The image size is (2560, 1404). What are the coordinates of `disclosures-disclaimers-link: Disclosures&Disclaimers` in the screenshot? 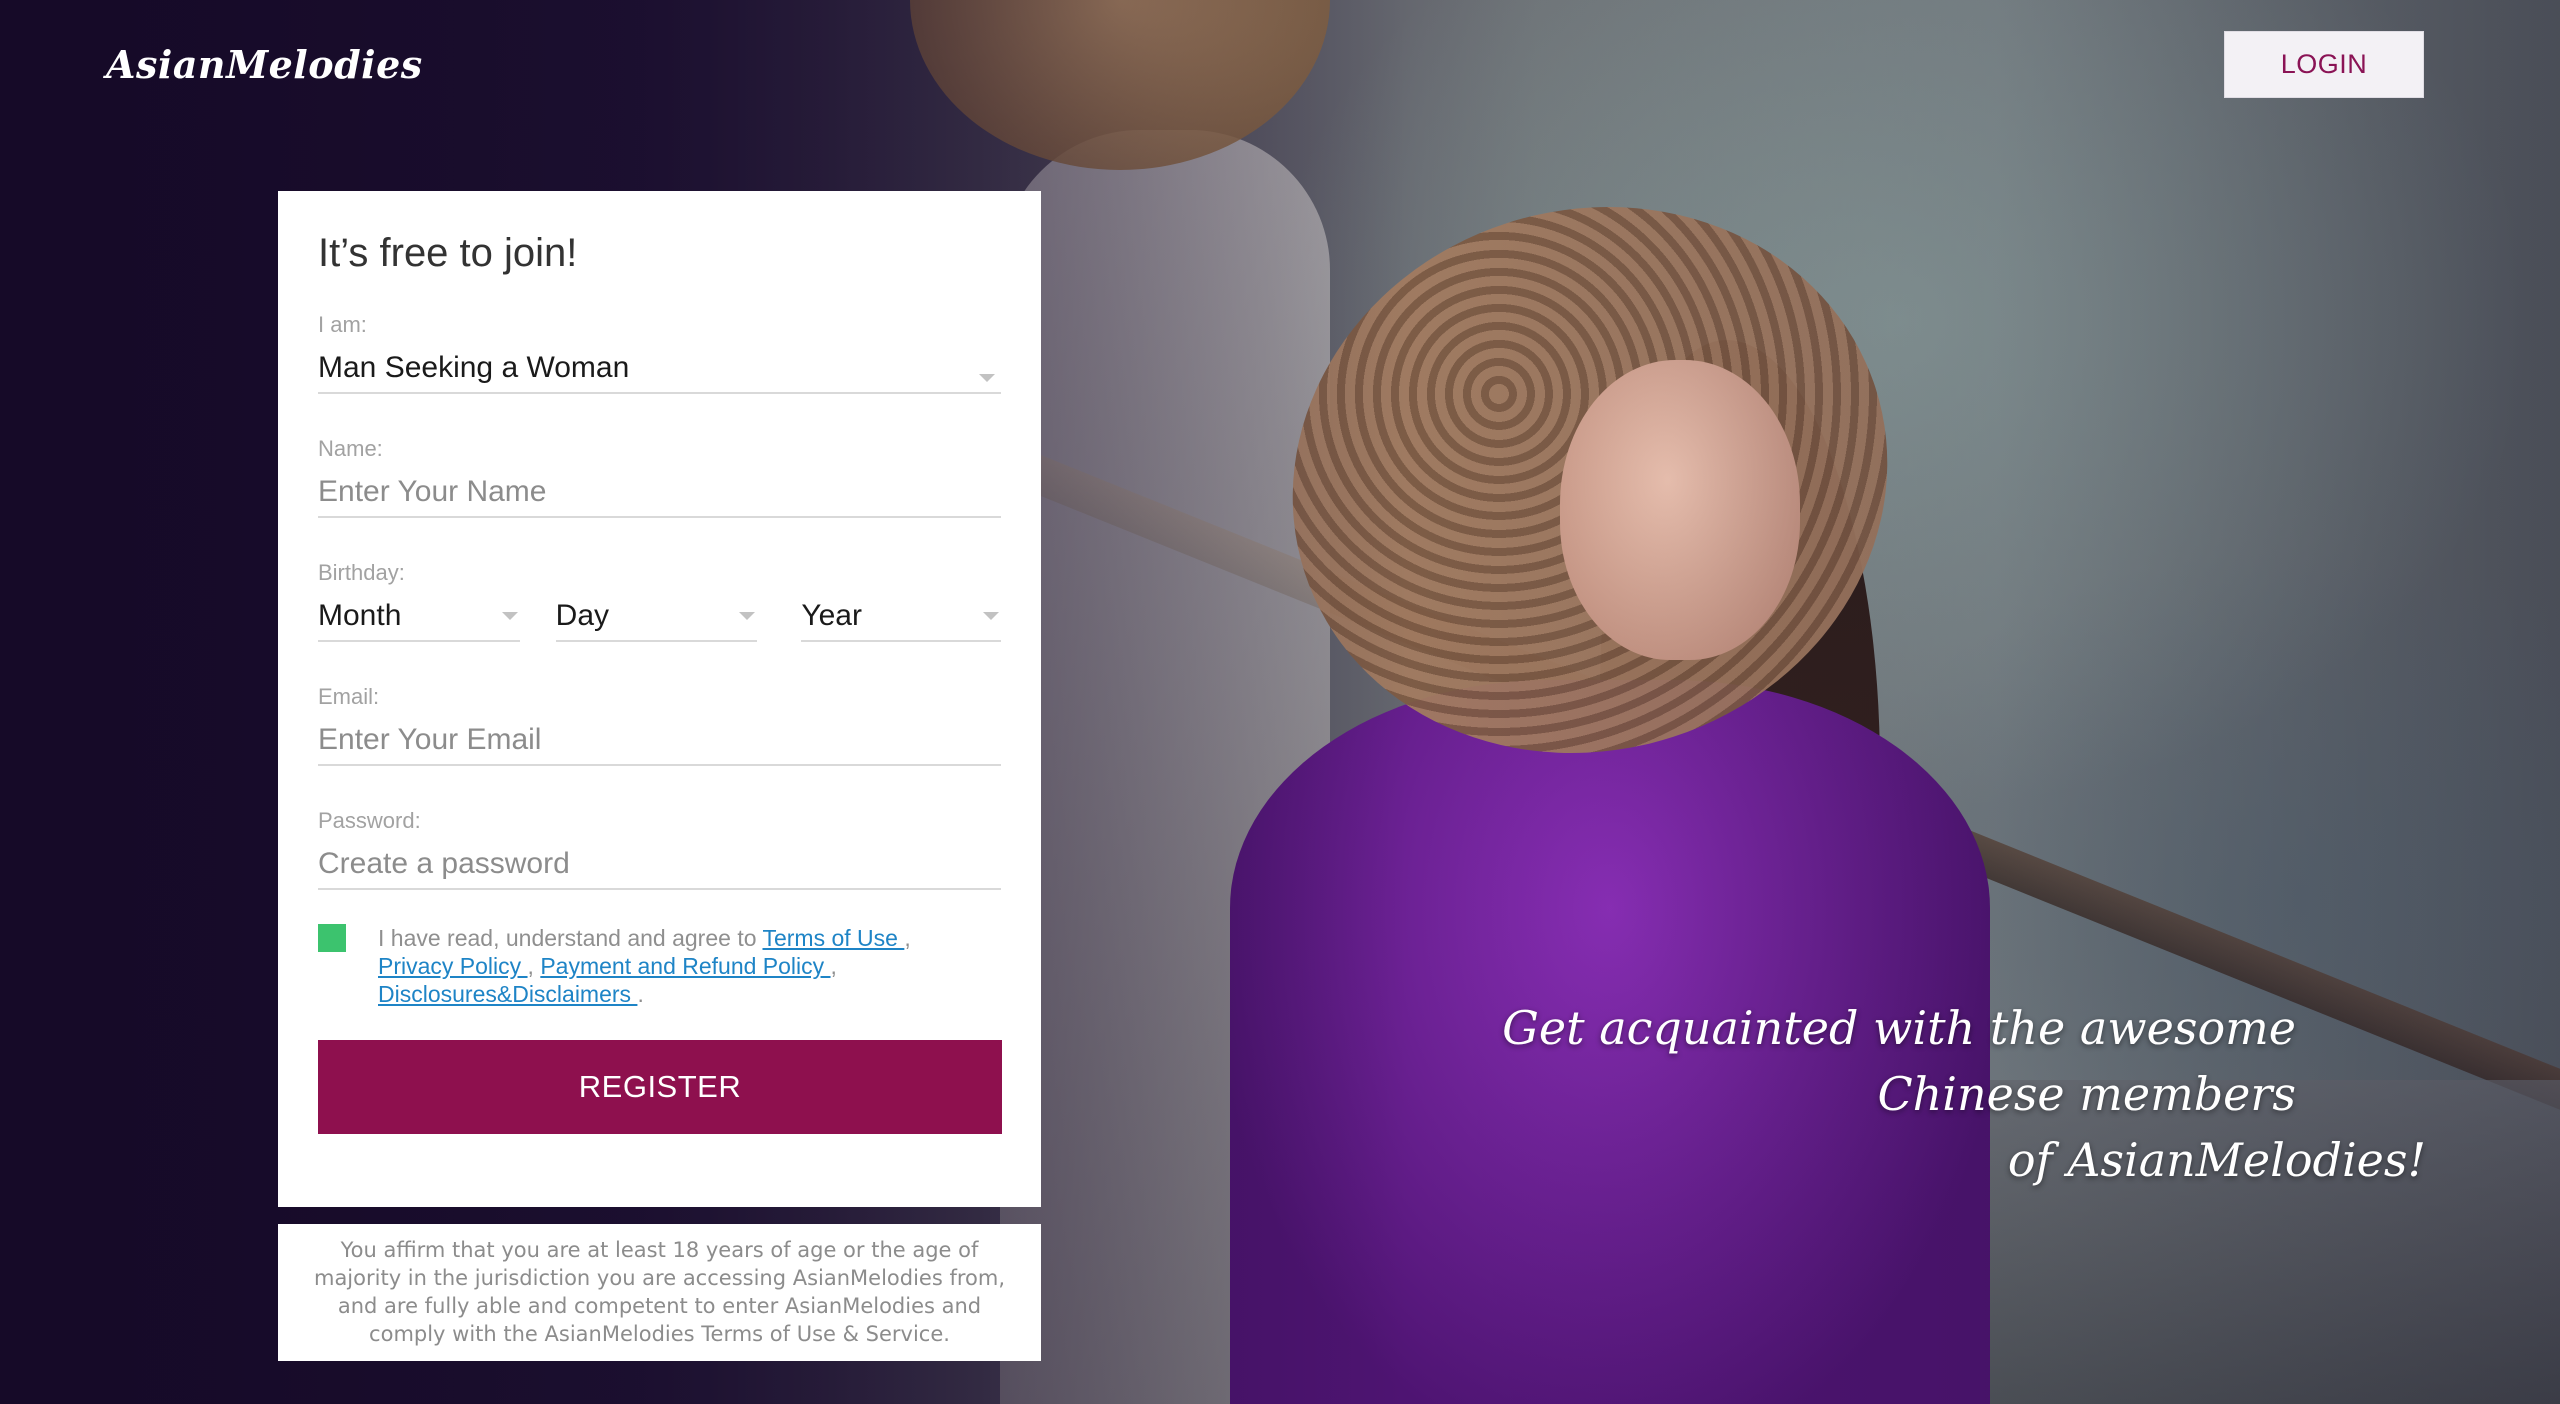 It's located at (507, 994).